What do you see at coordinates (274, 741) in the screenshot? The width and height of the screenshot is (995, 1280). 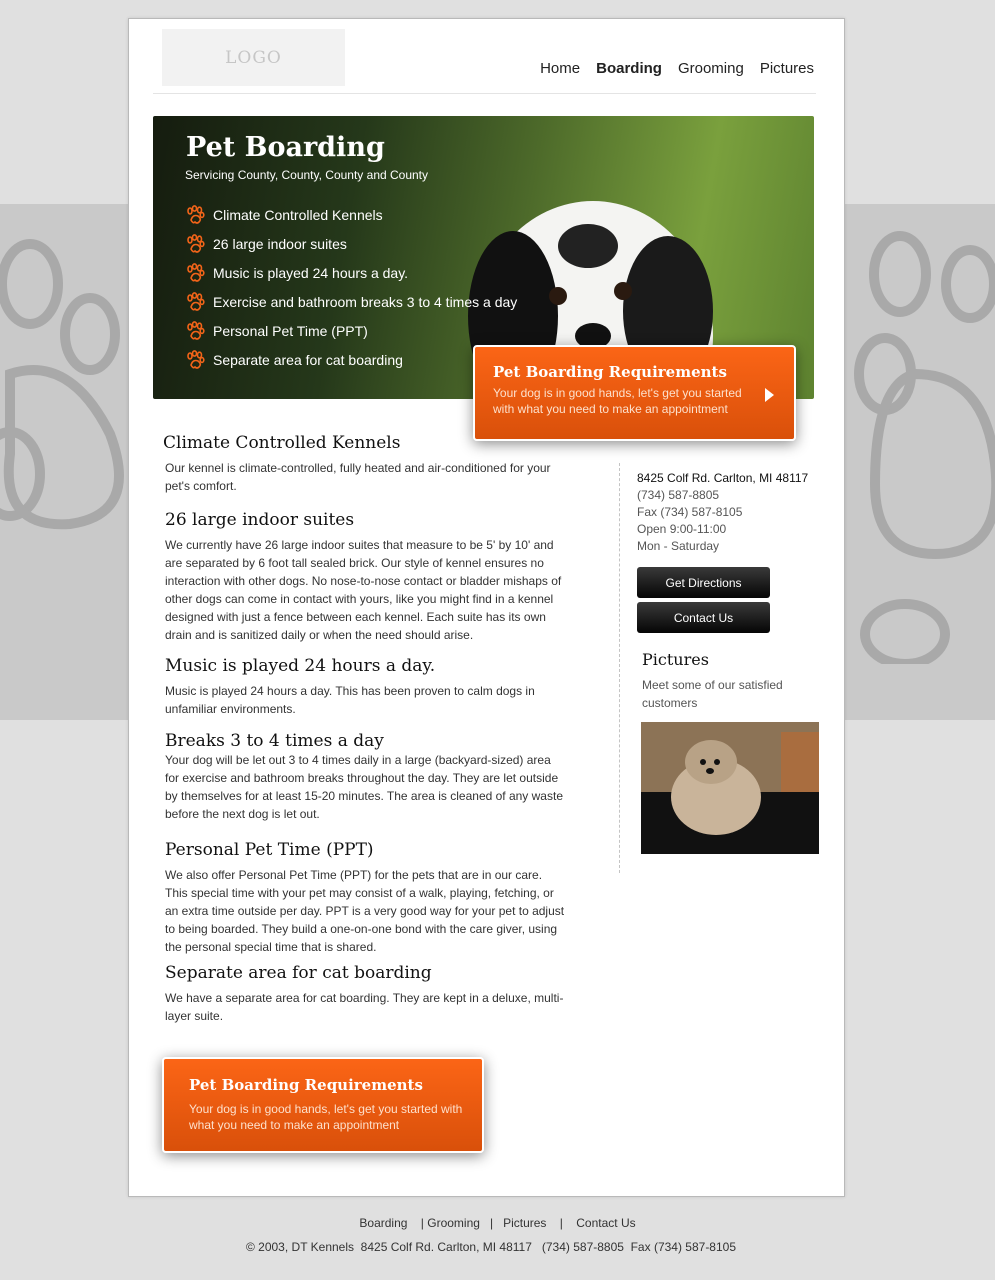 I see `section-title: Breaks 3 to 4 times a day` at bounding box center [274, 741].